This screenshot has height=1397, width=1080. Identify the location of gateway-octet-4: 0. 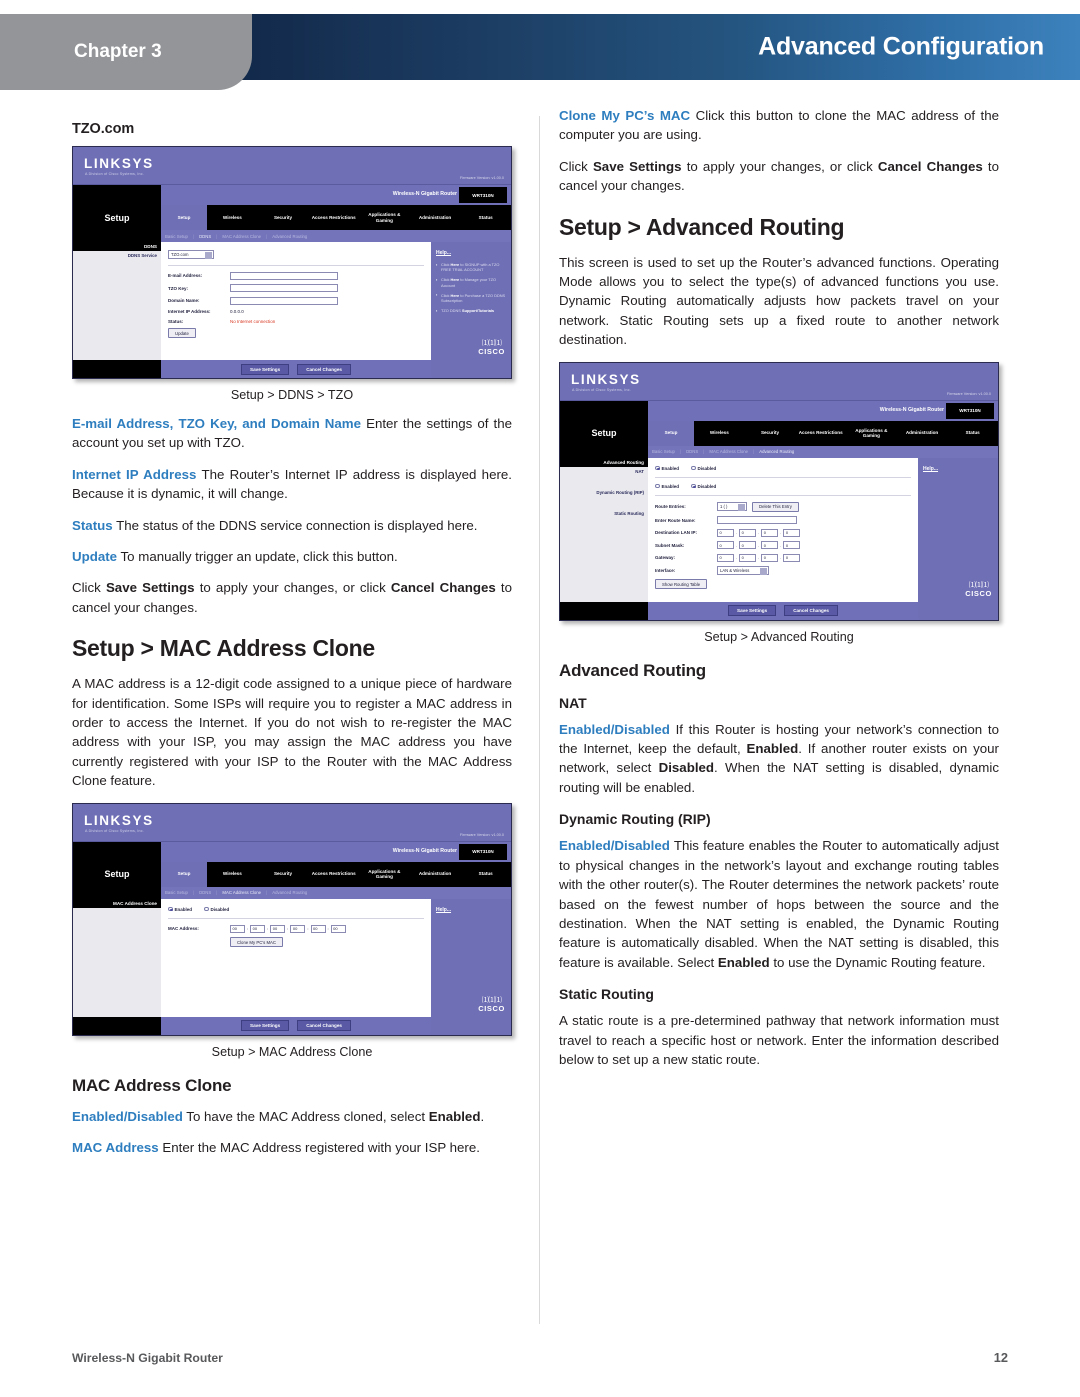
(792, 557).